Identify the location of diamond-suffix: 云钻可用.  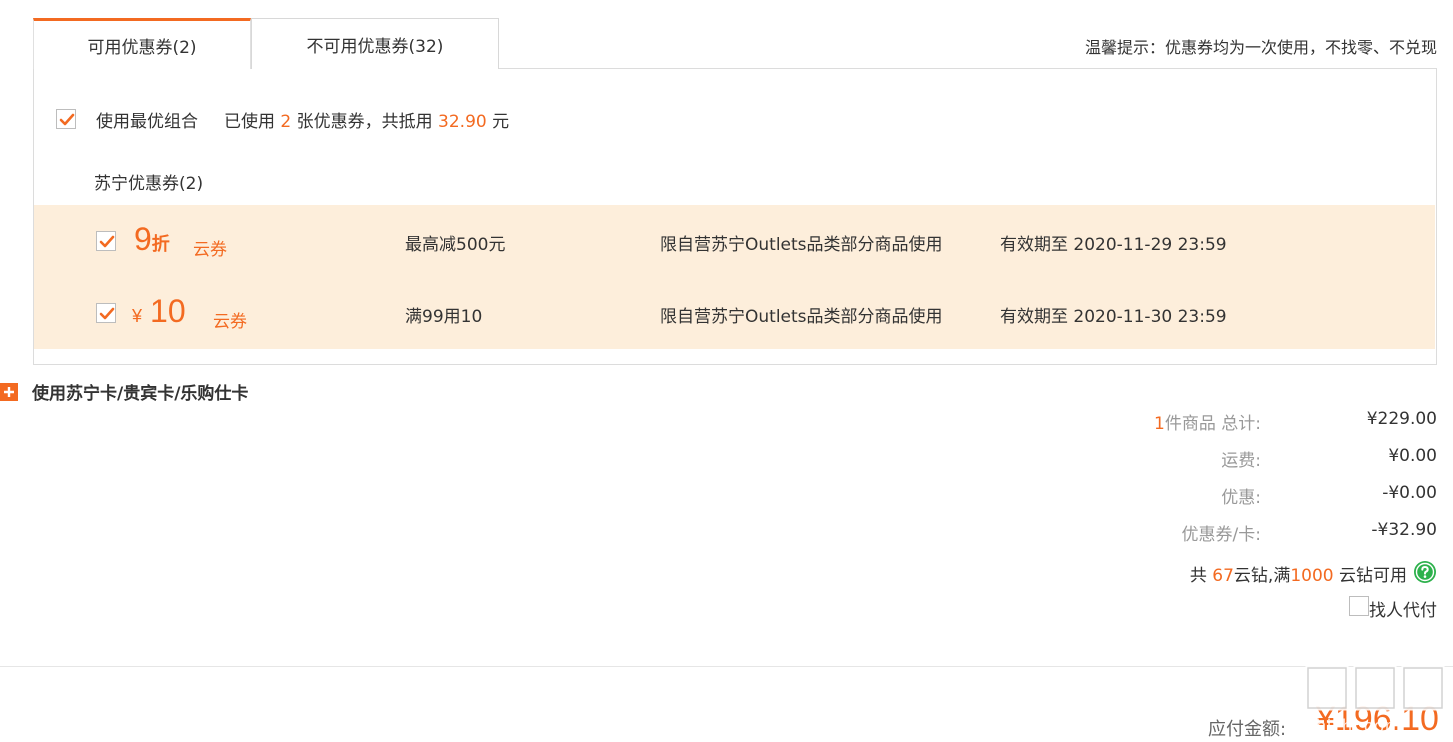
(1373, 576).